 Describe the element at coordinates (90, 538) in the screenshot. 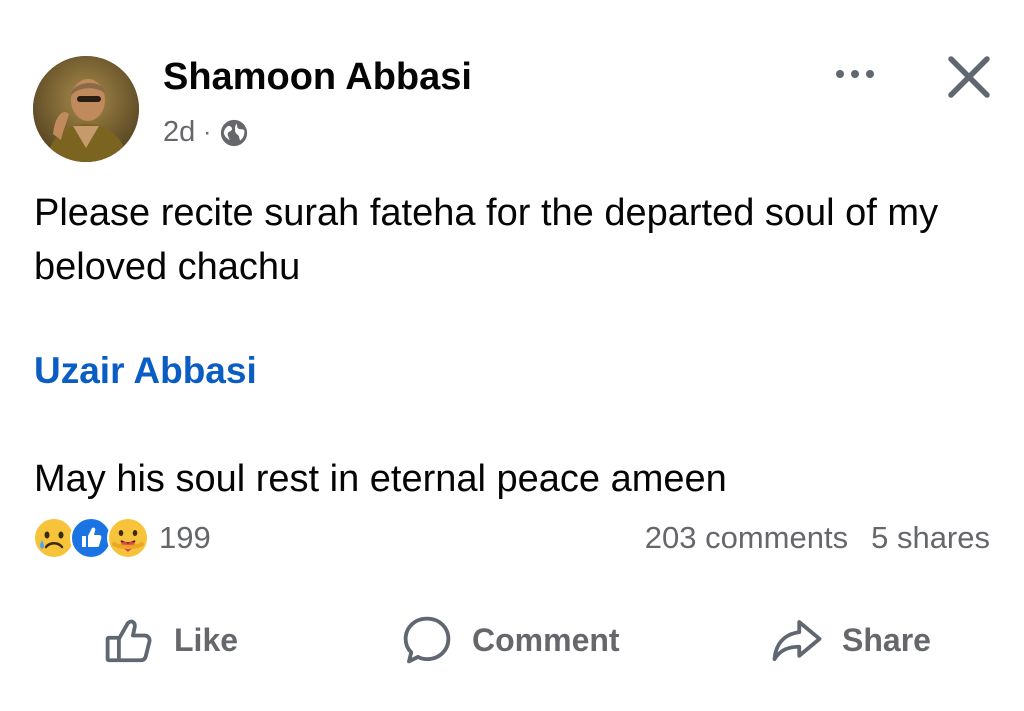

I see `reaction-icons` at that location.